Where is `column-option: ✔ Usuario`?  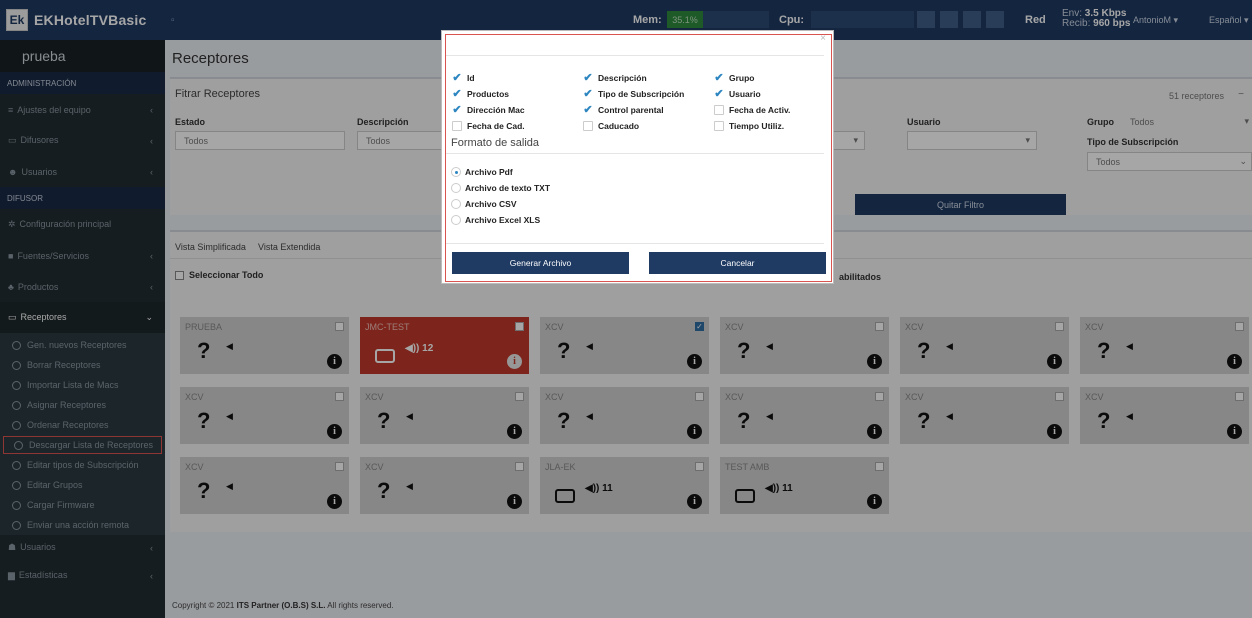 column-option: ✔ Usuario is located at coordinates (737, 94).